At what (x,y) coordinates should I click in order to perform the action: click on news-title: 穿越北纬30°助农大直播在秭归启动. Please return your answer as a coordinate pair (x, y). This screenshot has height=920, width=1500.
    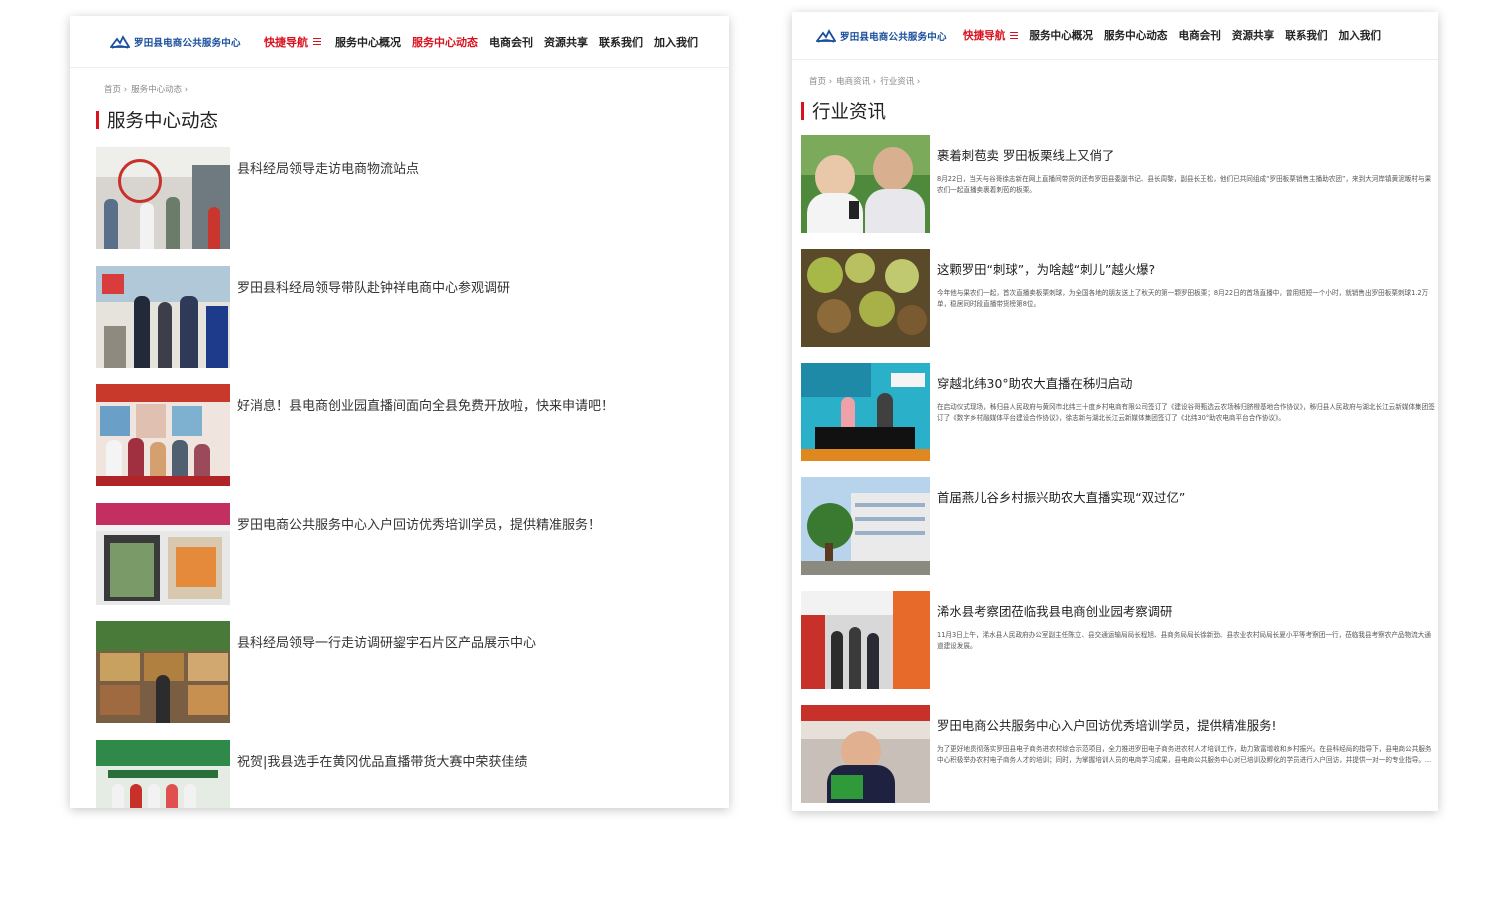
    Looking at the image, I should click on (1183, 383).